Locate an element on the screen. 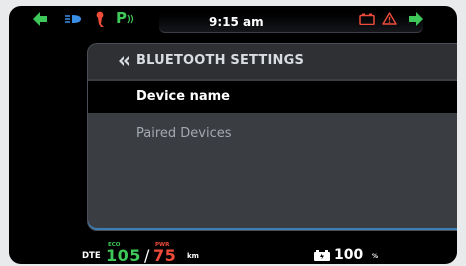 The height and width of the screenshot is (266, 466). pwr-range-value: 75 is located at coordinates (165, 255).